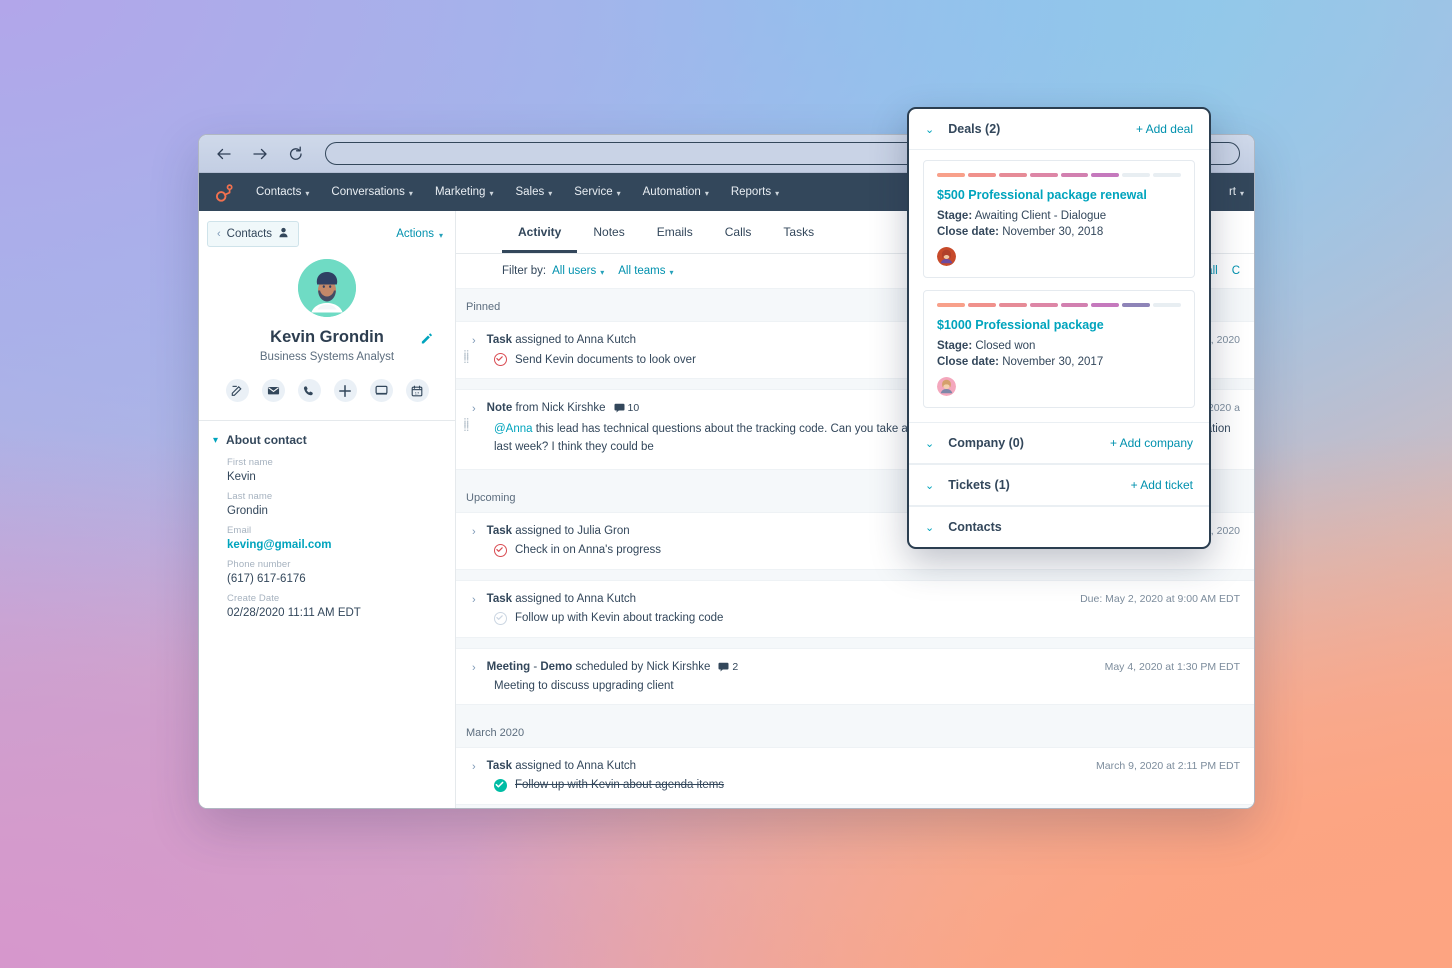  I want to click on email-icon, so click(273, 390).